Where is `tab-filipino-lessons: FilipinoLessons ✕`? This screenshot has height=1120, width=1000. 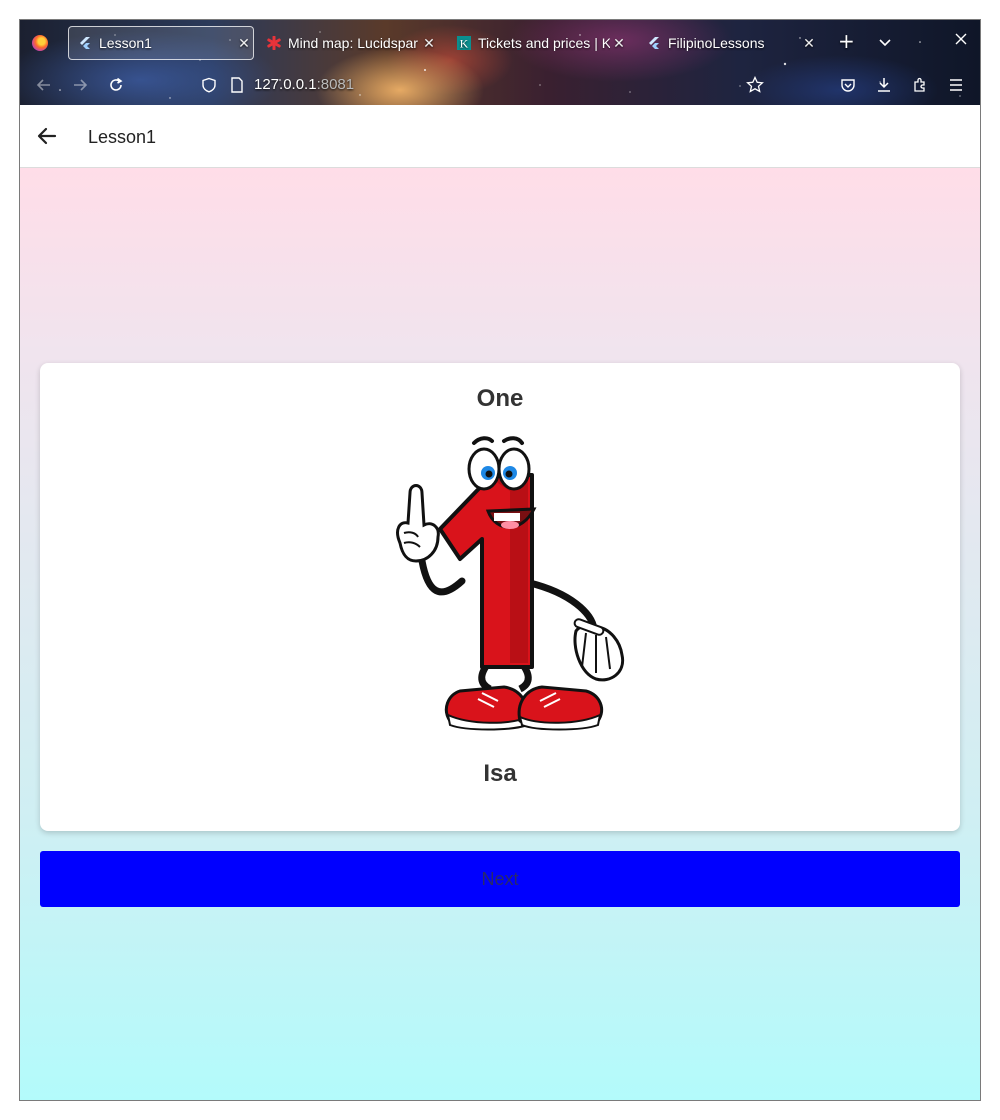
tab-filipino-lessons: FilipinoLessons ✕ is located at coordinates (728, 43).